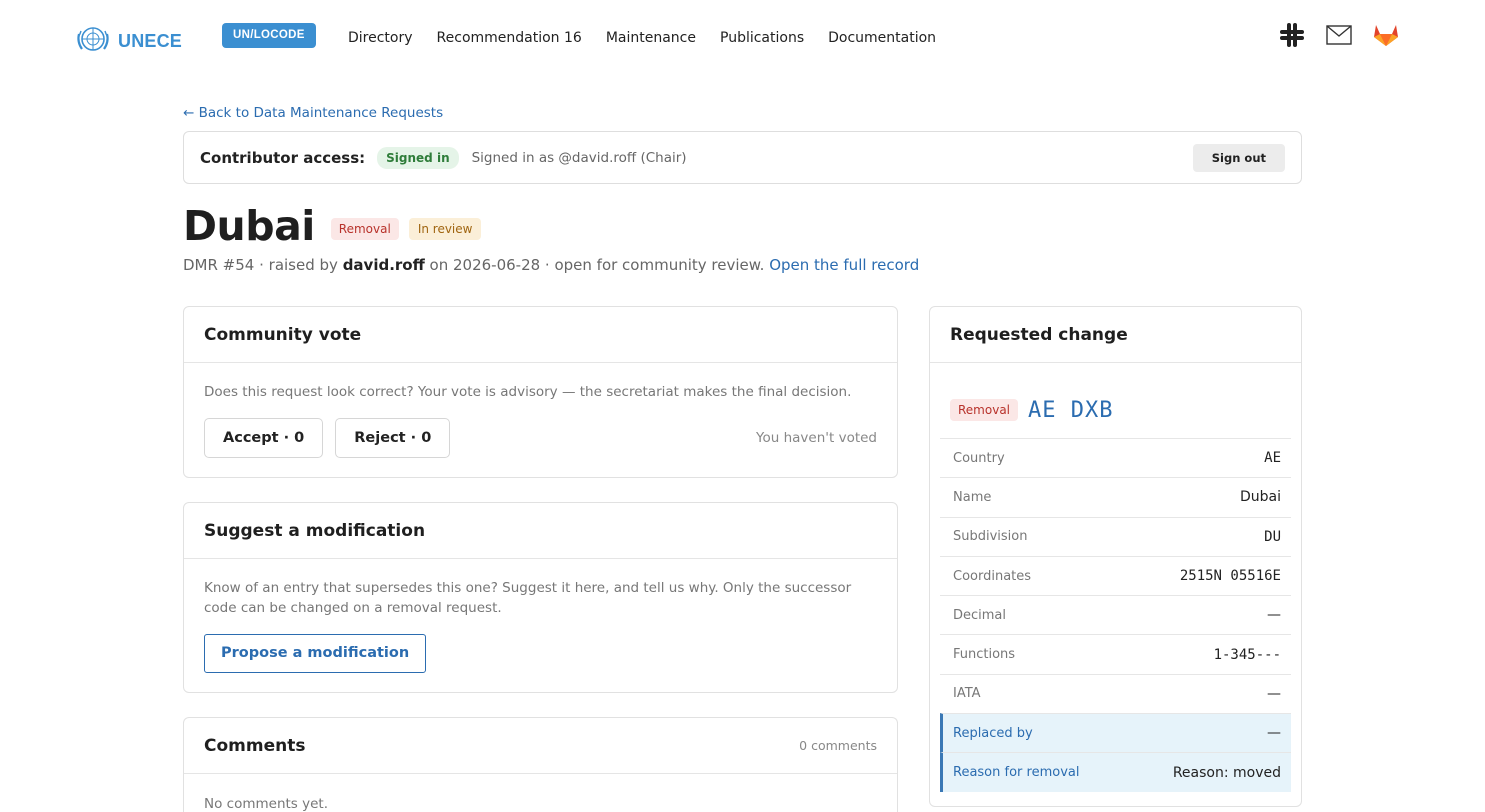 This screenshot has height=812, width=1485. What do you see at coordinates (882, 38) in the screenshot?
I see `nav-link-documentation: Documentation` at bounding box center [882, 38].